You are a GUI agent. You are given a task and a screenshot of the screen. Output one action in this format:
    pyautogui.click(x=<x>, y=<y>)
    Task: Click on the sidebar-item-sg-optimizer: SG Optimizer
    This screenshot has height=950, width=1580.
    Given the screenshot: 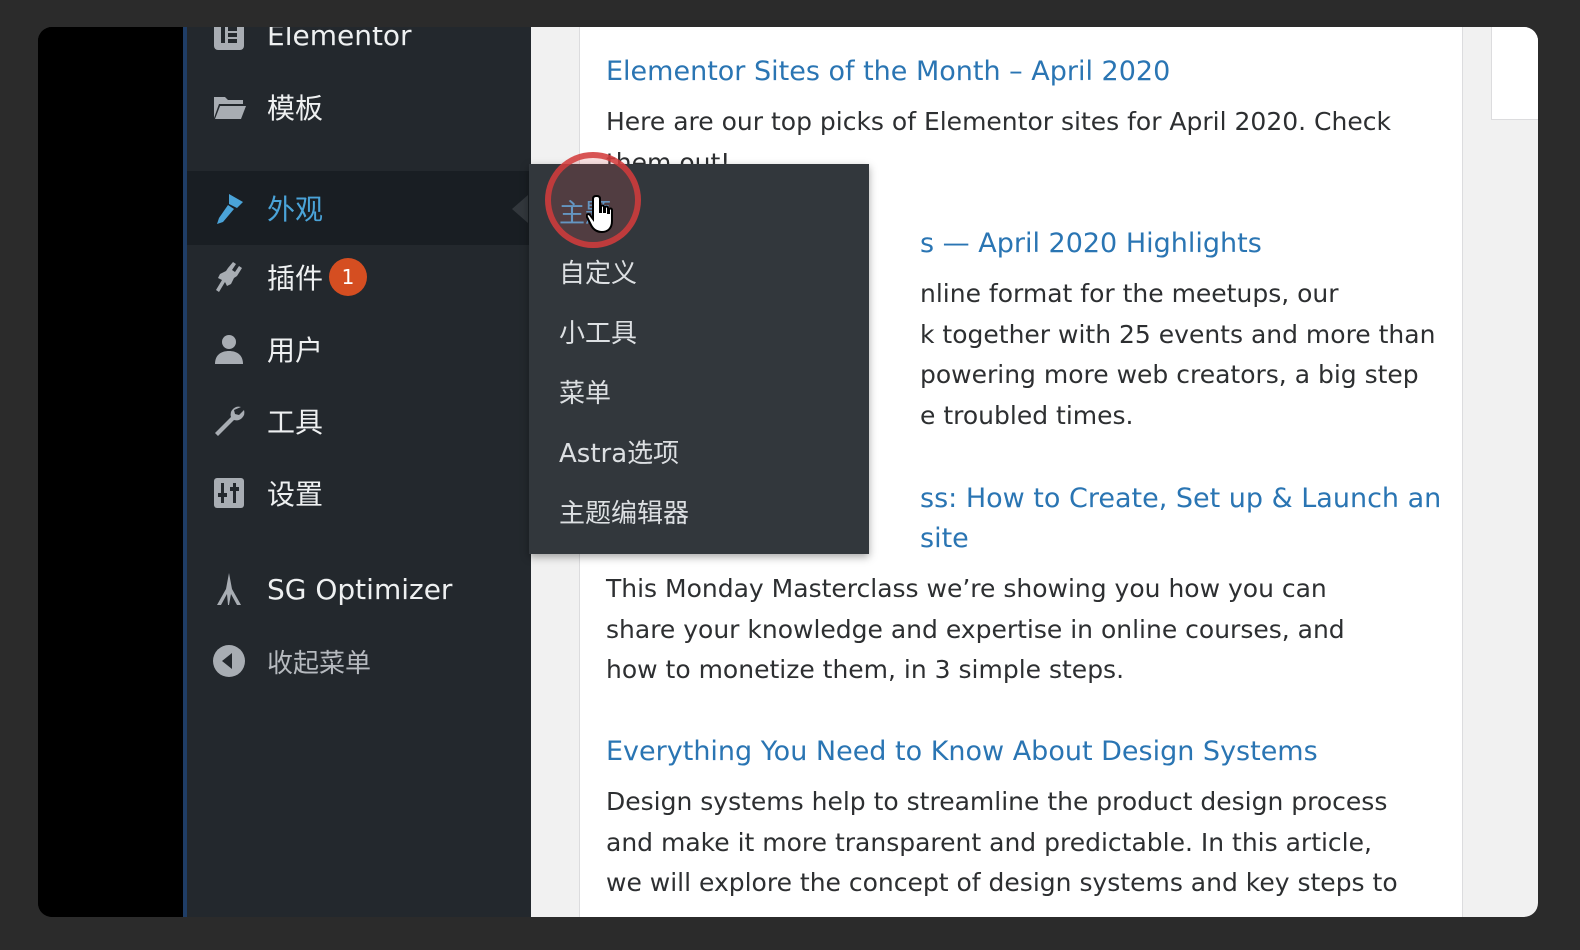 What is the action you would take?
    pyautogui.click(x=359, y=589)
    